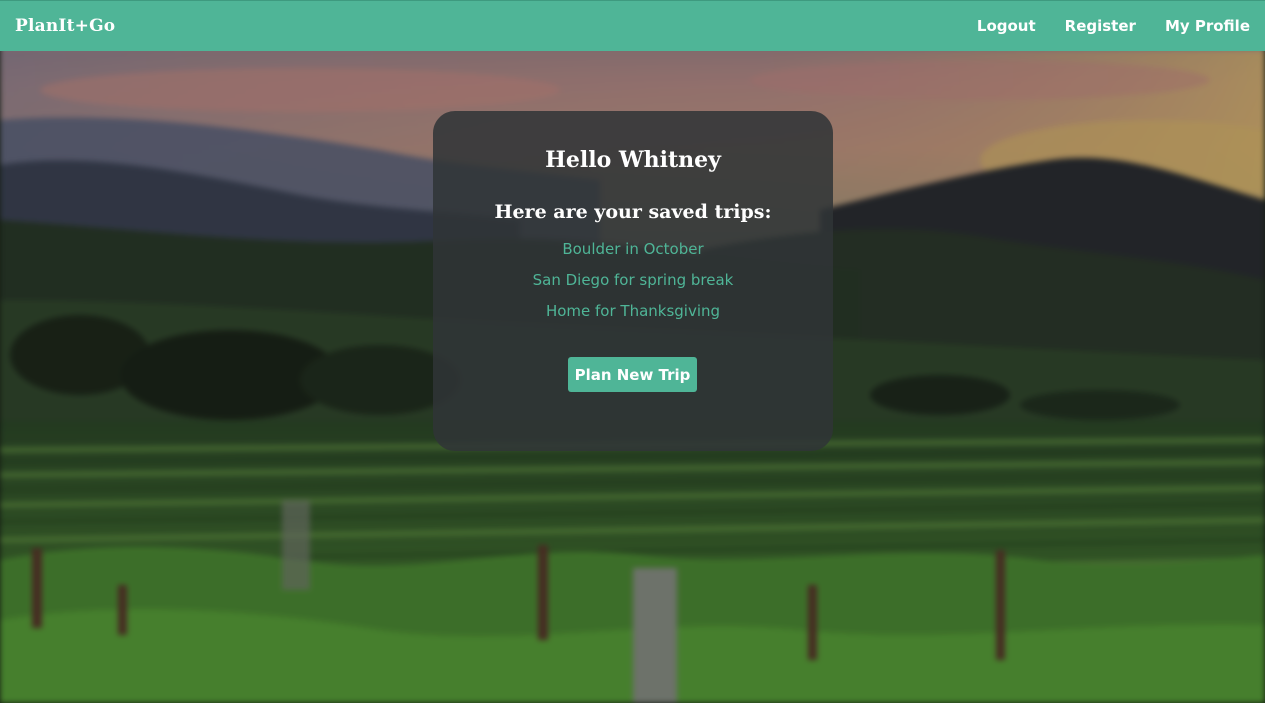 The height and width of the screenshot is (703, 1265). I want to click on nav-links: Logout Register My Profile, so click(1099, 26).